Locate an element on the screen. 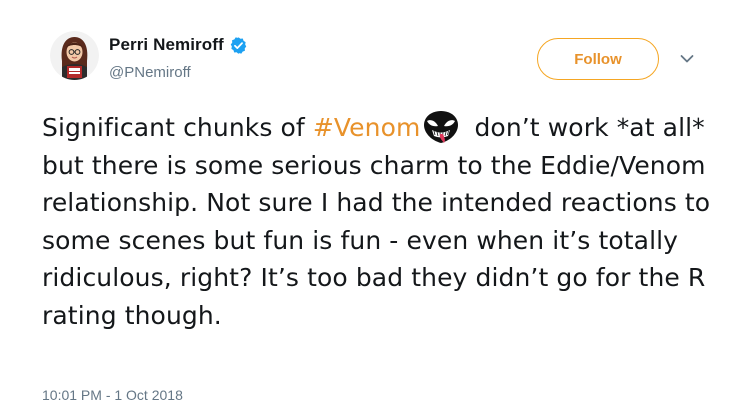 This screenshot has width=738, height=419. timestamp: 10:01 PM - 1 Oct 2018 is located at coordinates (112, 395).